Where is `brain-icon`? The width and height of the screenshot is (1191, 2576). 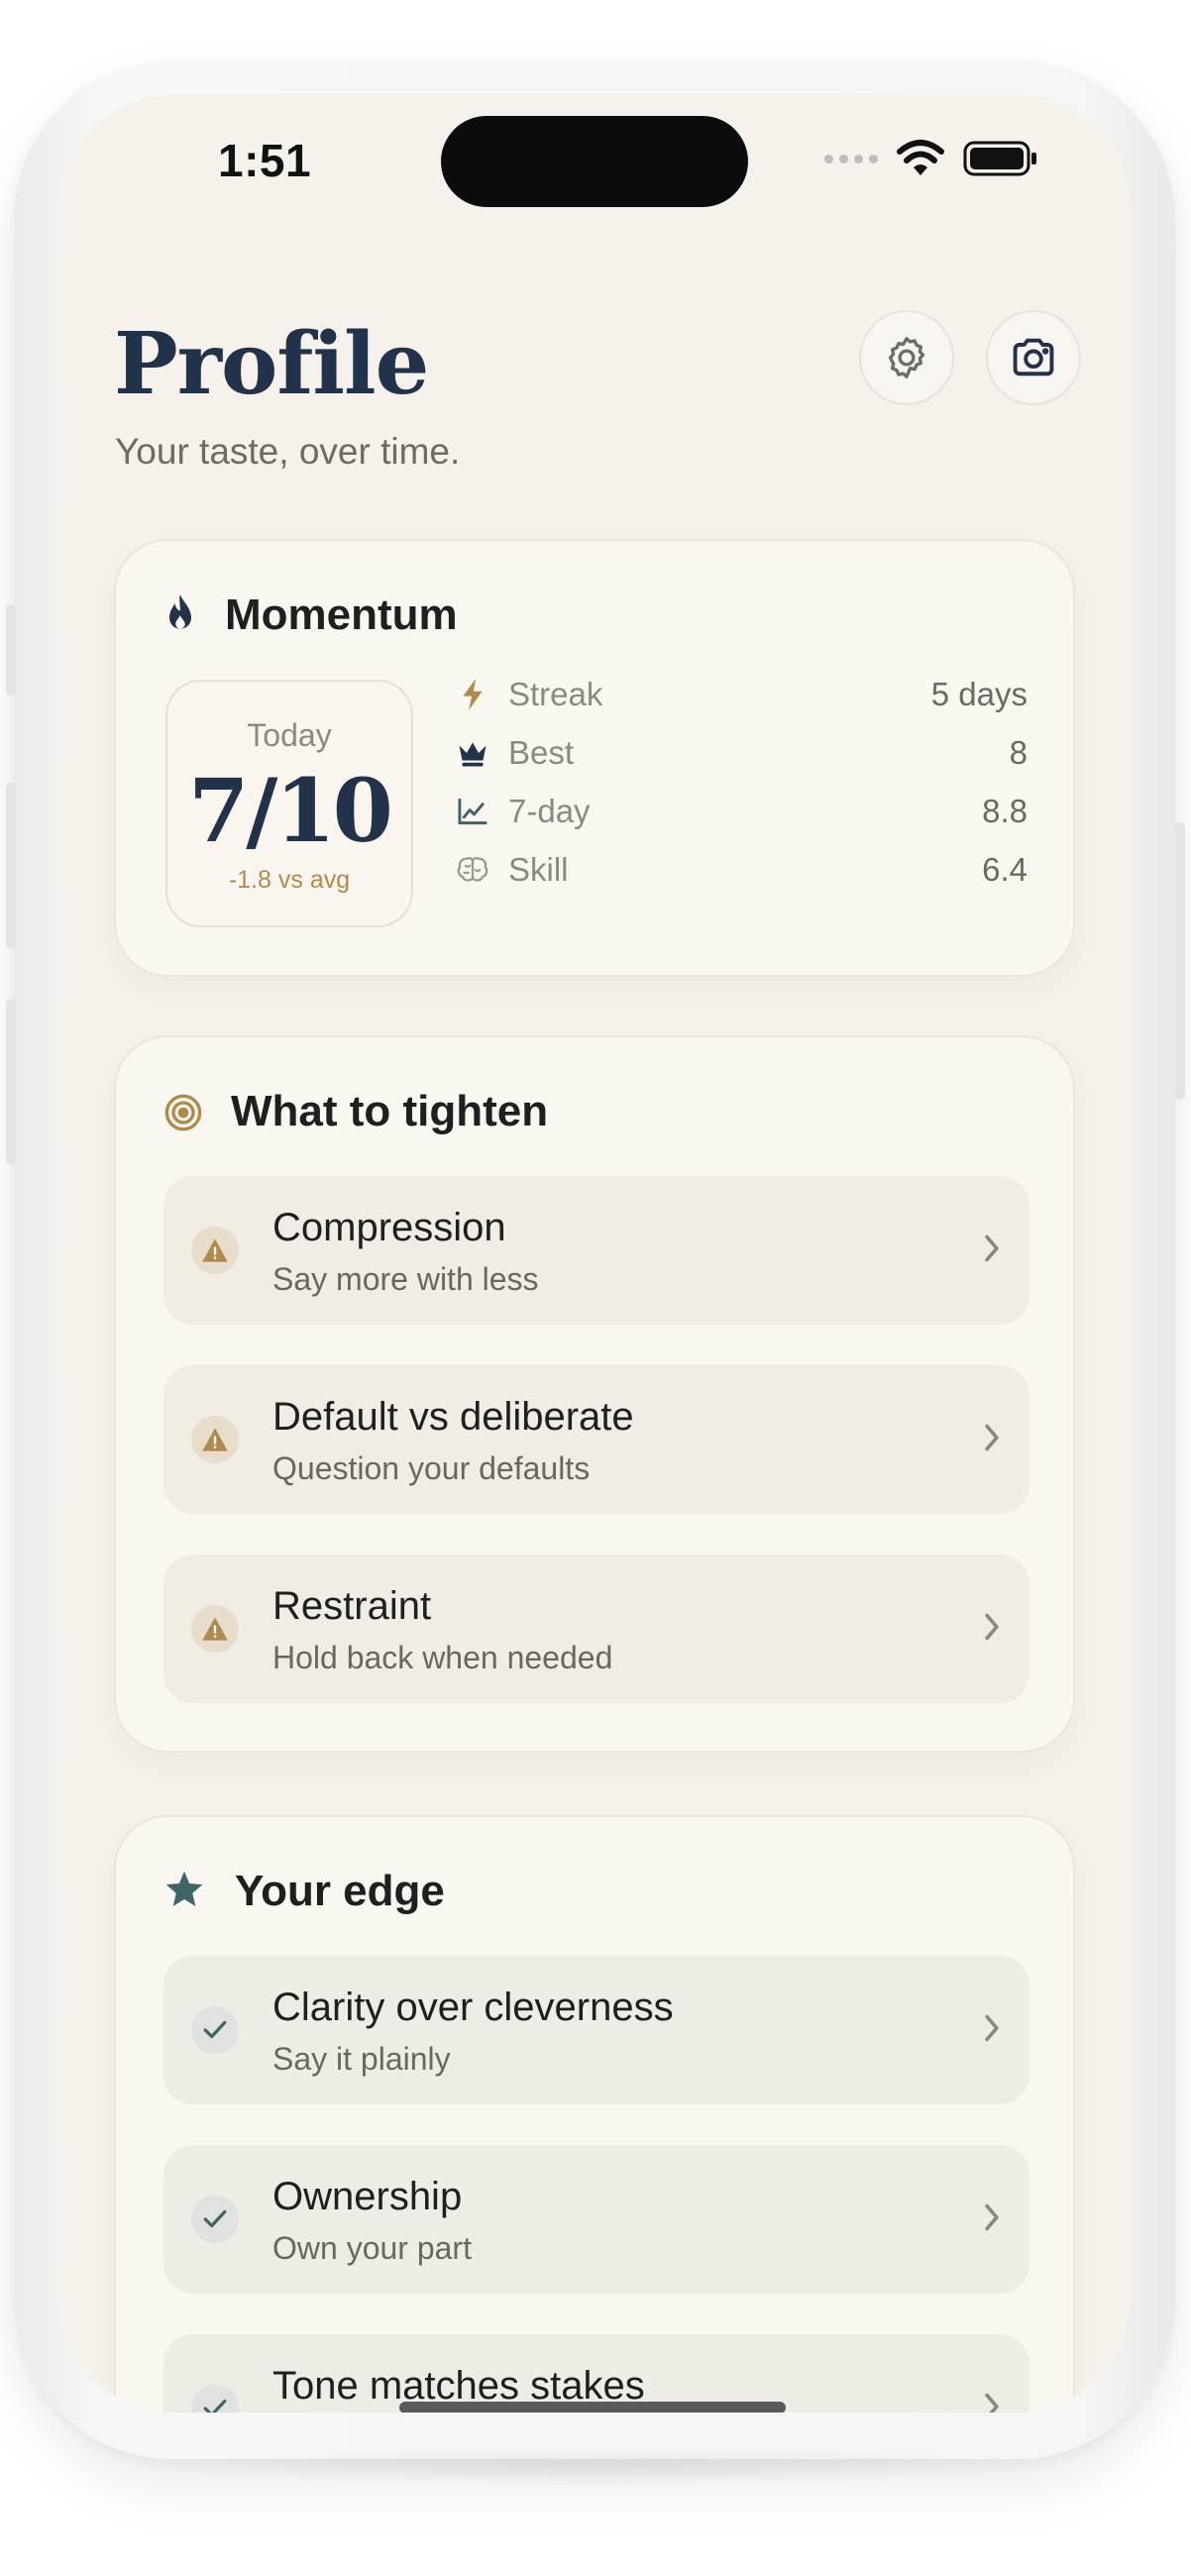 brain-icon is located at coordinates (472, 870).